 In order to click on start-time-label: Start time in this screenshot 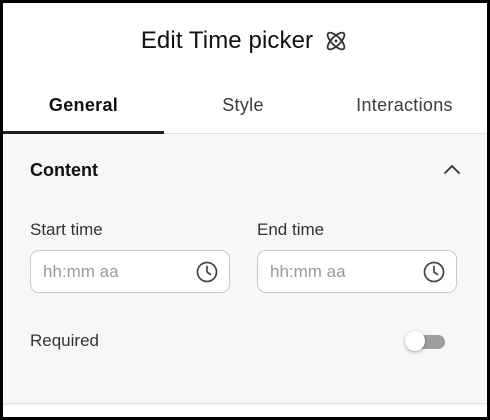, I will do `click(66, 229)`.